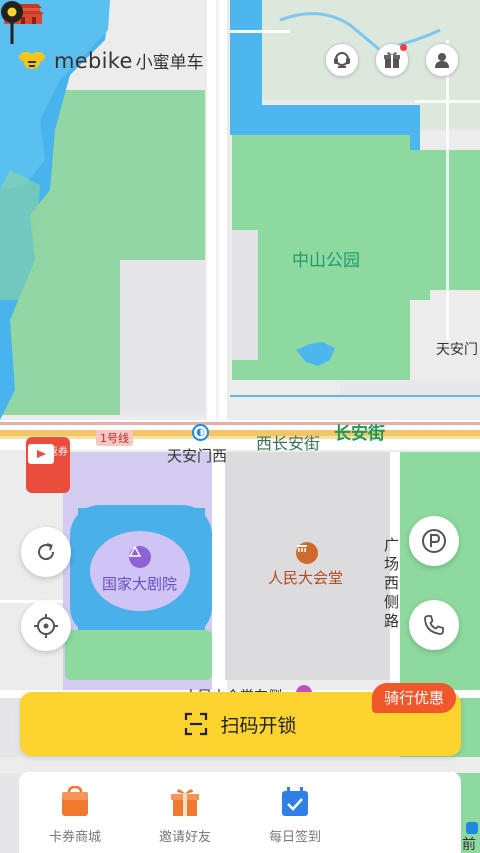 This screenshot has height=853, width=480. Describe the element at coordinates (48, 465) in the screenshot. I see `shopping-coupon-badge: 购物返券` at that location.